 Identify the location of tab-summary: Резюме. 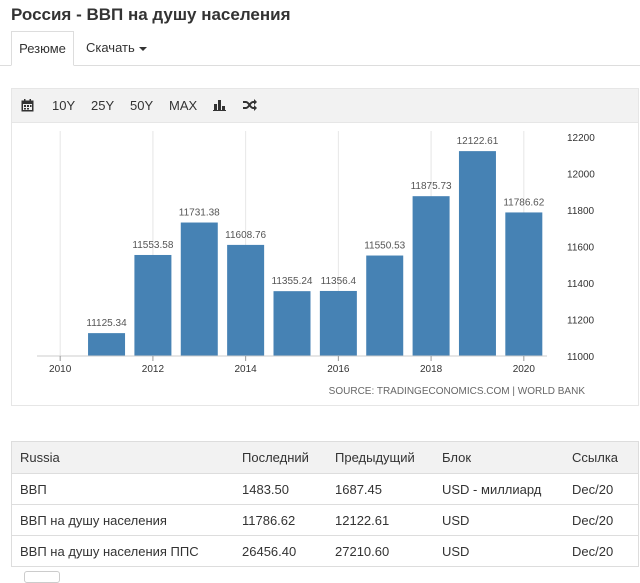
(42, 48).